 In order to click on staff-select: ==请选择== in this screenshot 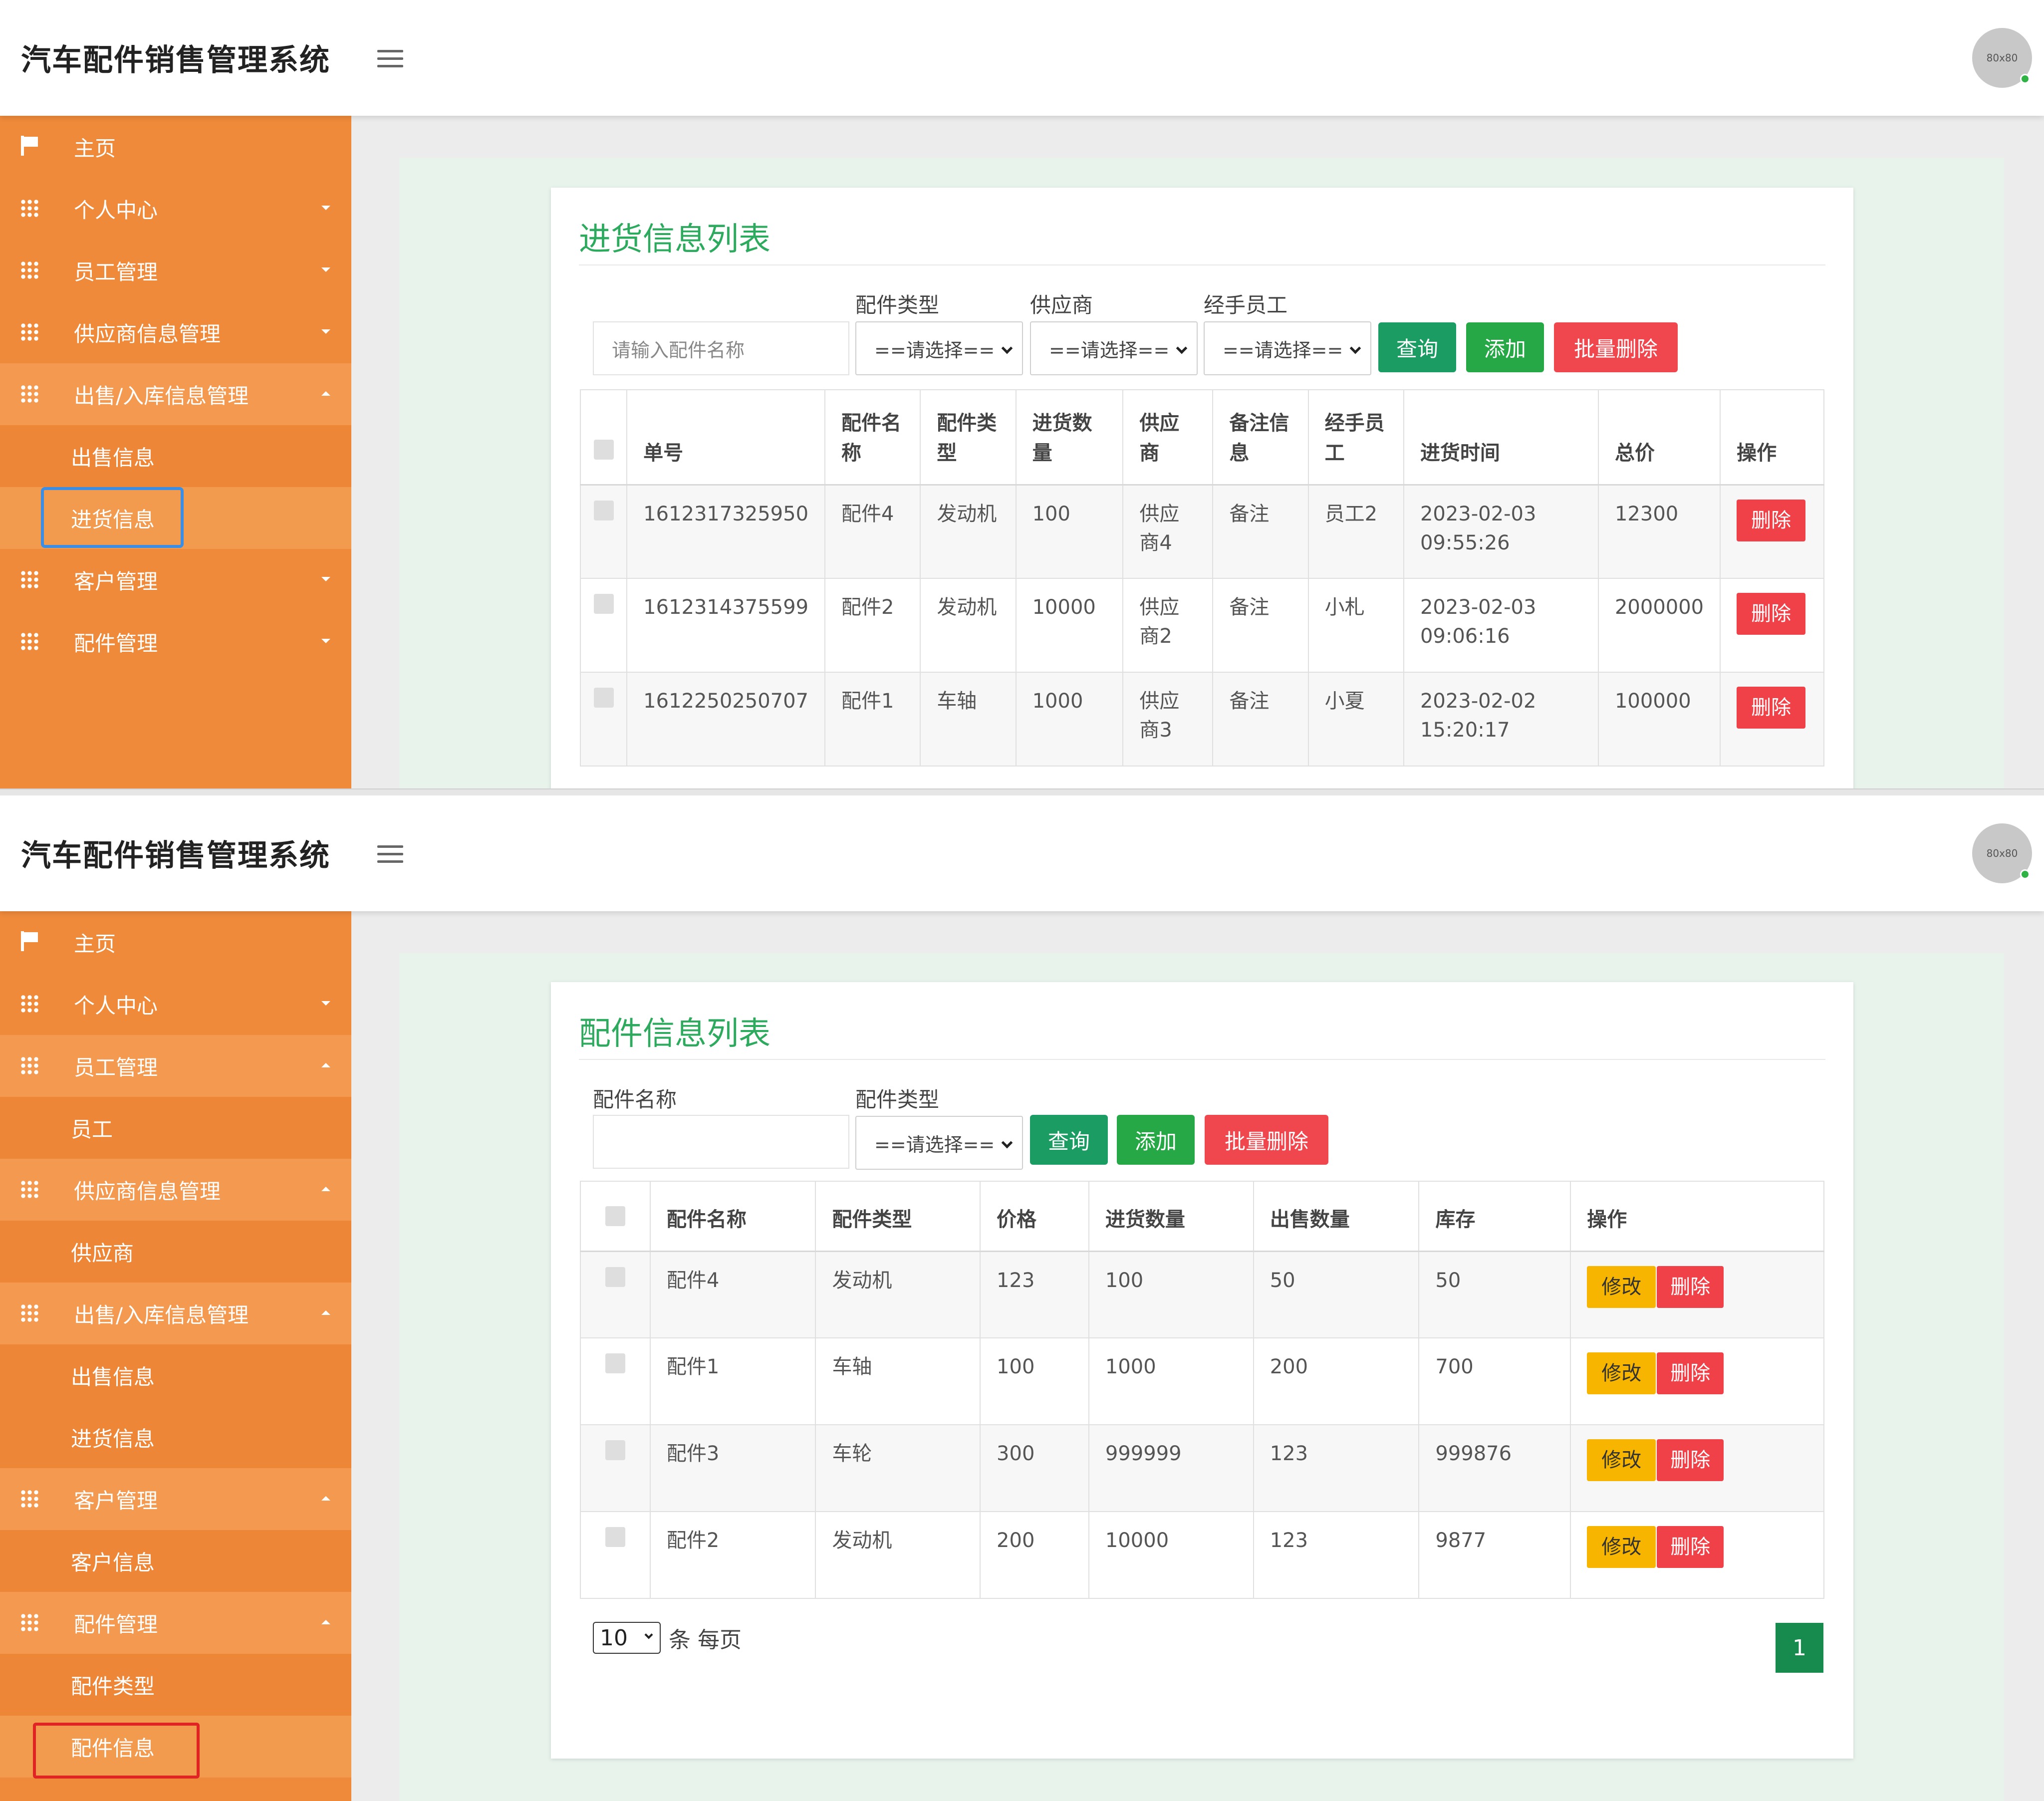, I will do `click(1287, 348)`.